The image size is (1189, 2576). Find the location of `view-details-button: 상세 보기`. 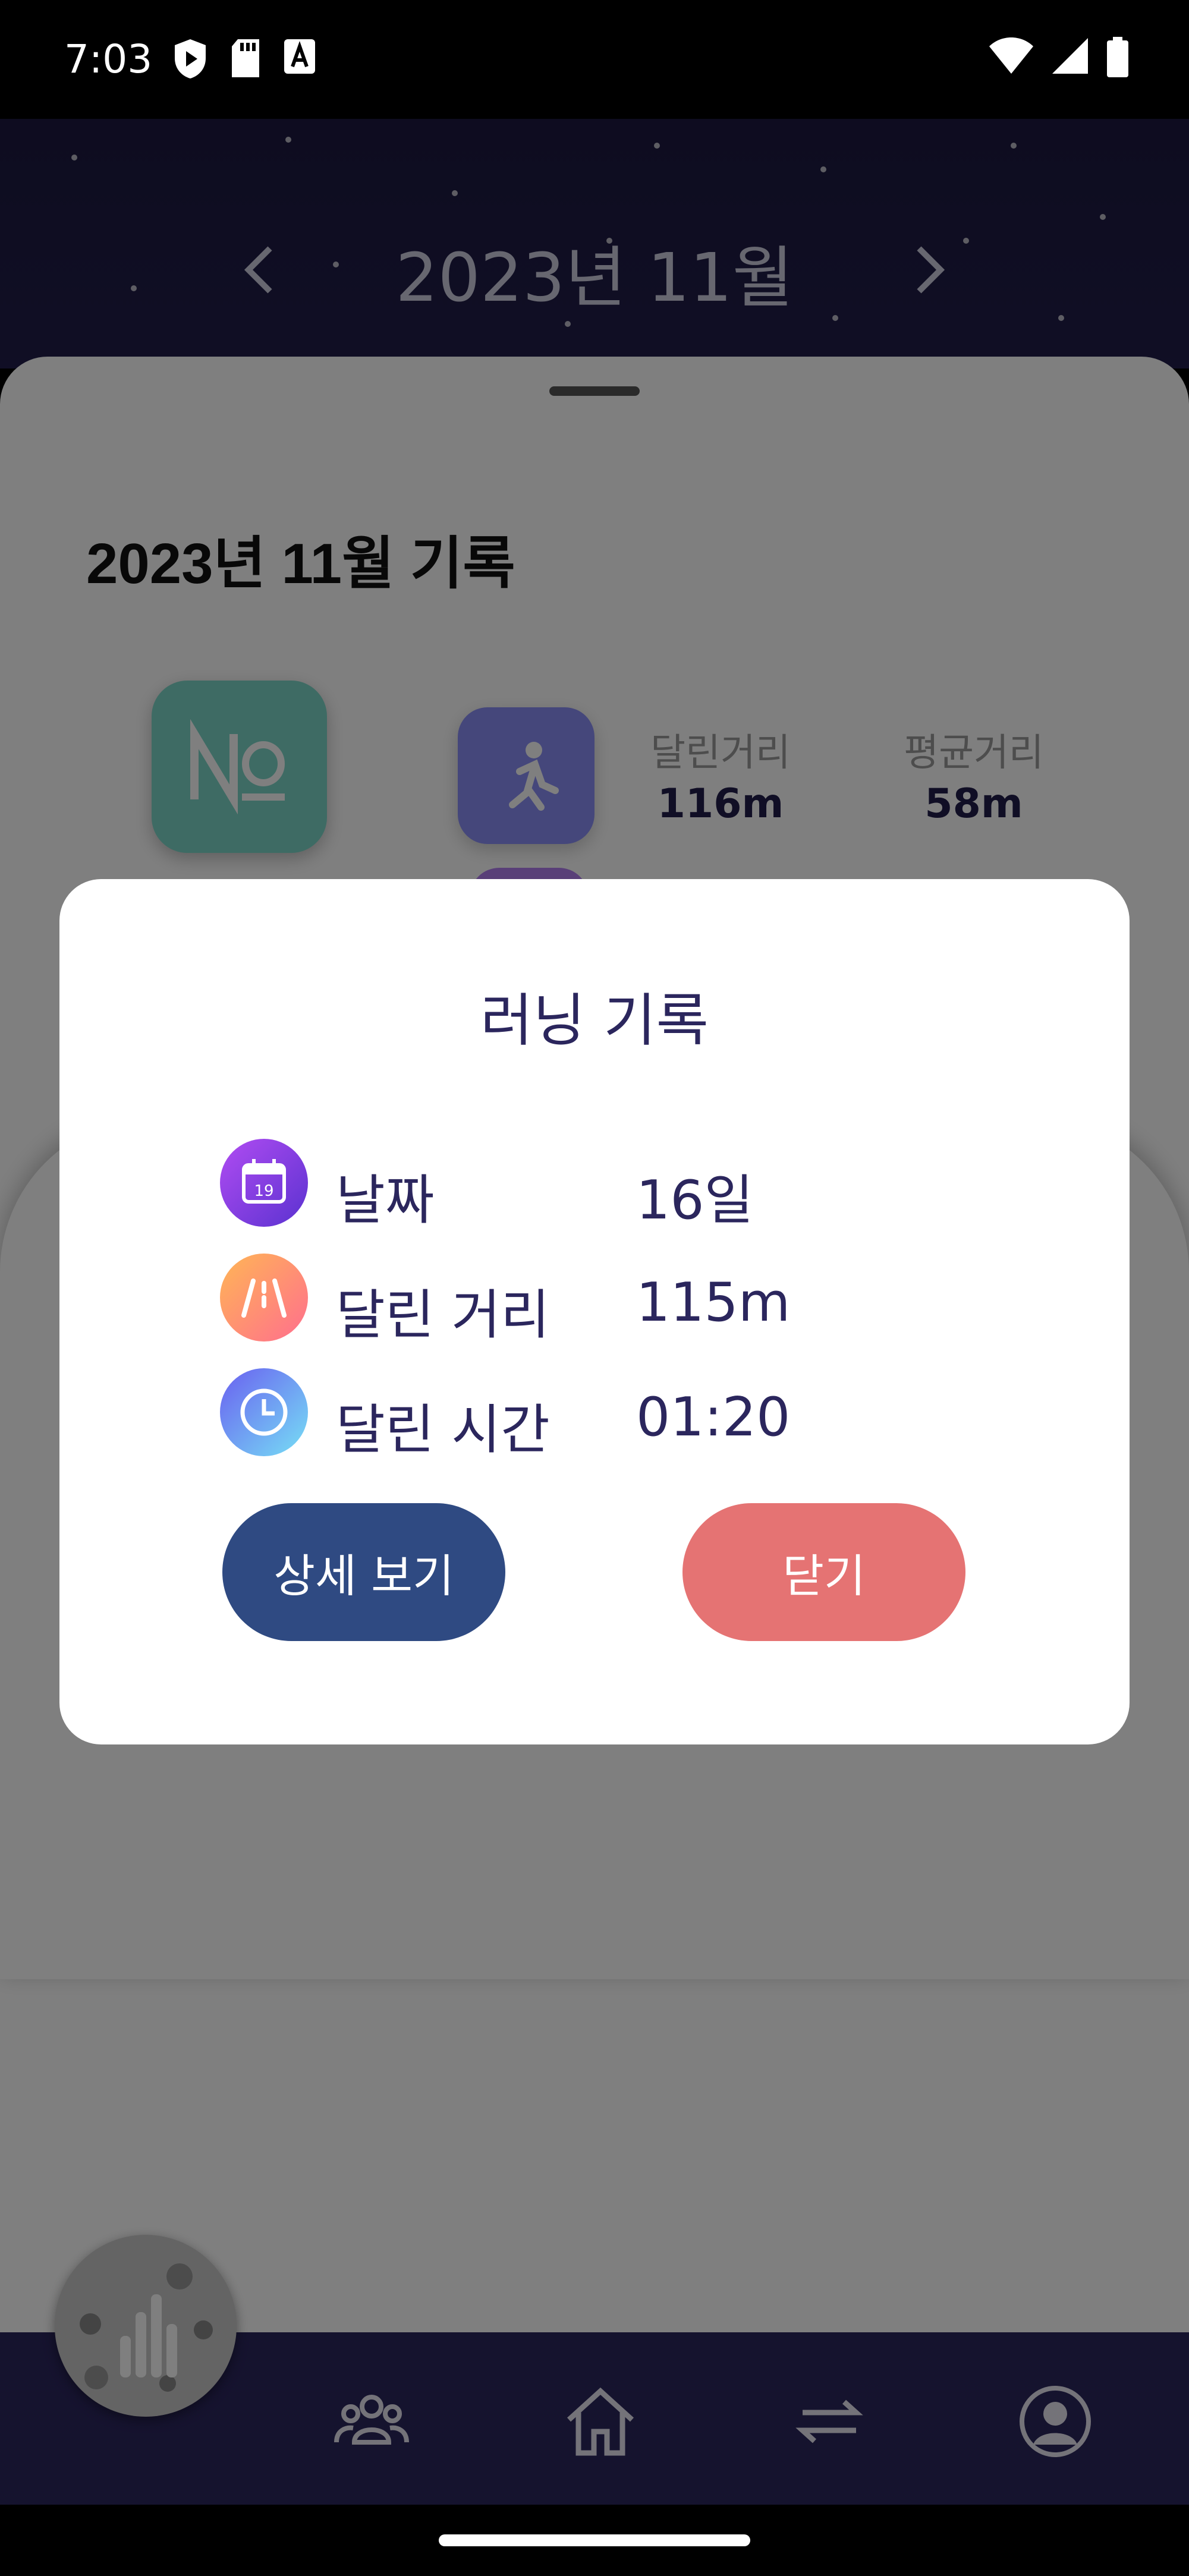

view-details-button: 상세 보기 is located at coordinates (363, 1572).